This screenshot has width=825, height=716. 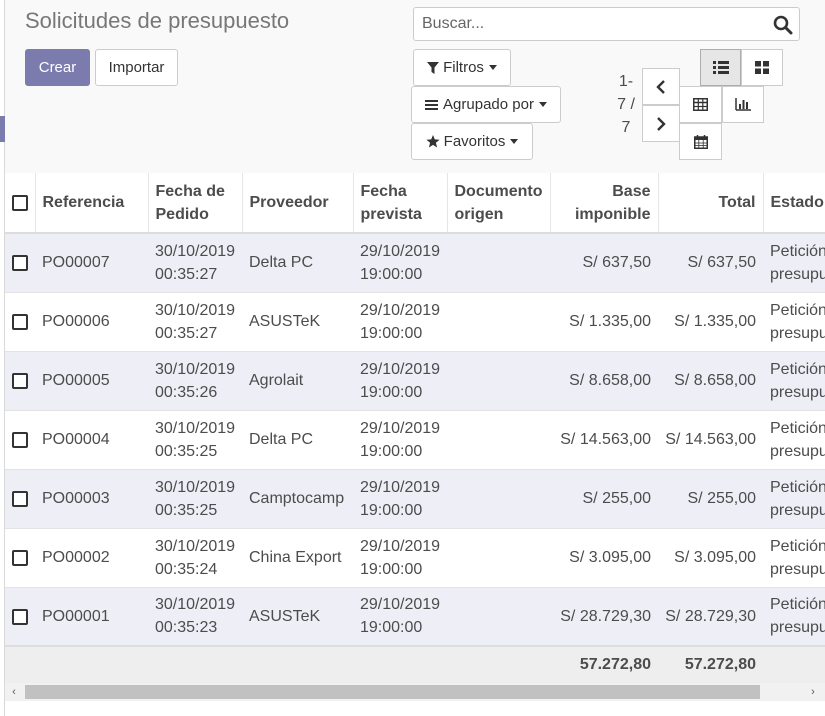 I want to click on cell-reference: PO00007, so click(x=91, y=263).